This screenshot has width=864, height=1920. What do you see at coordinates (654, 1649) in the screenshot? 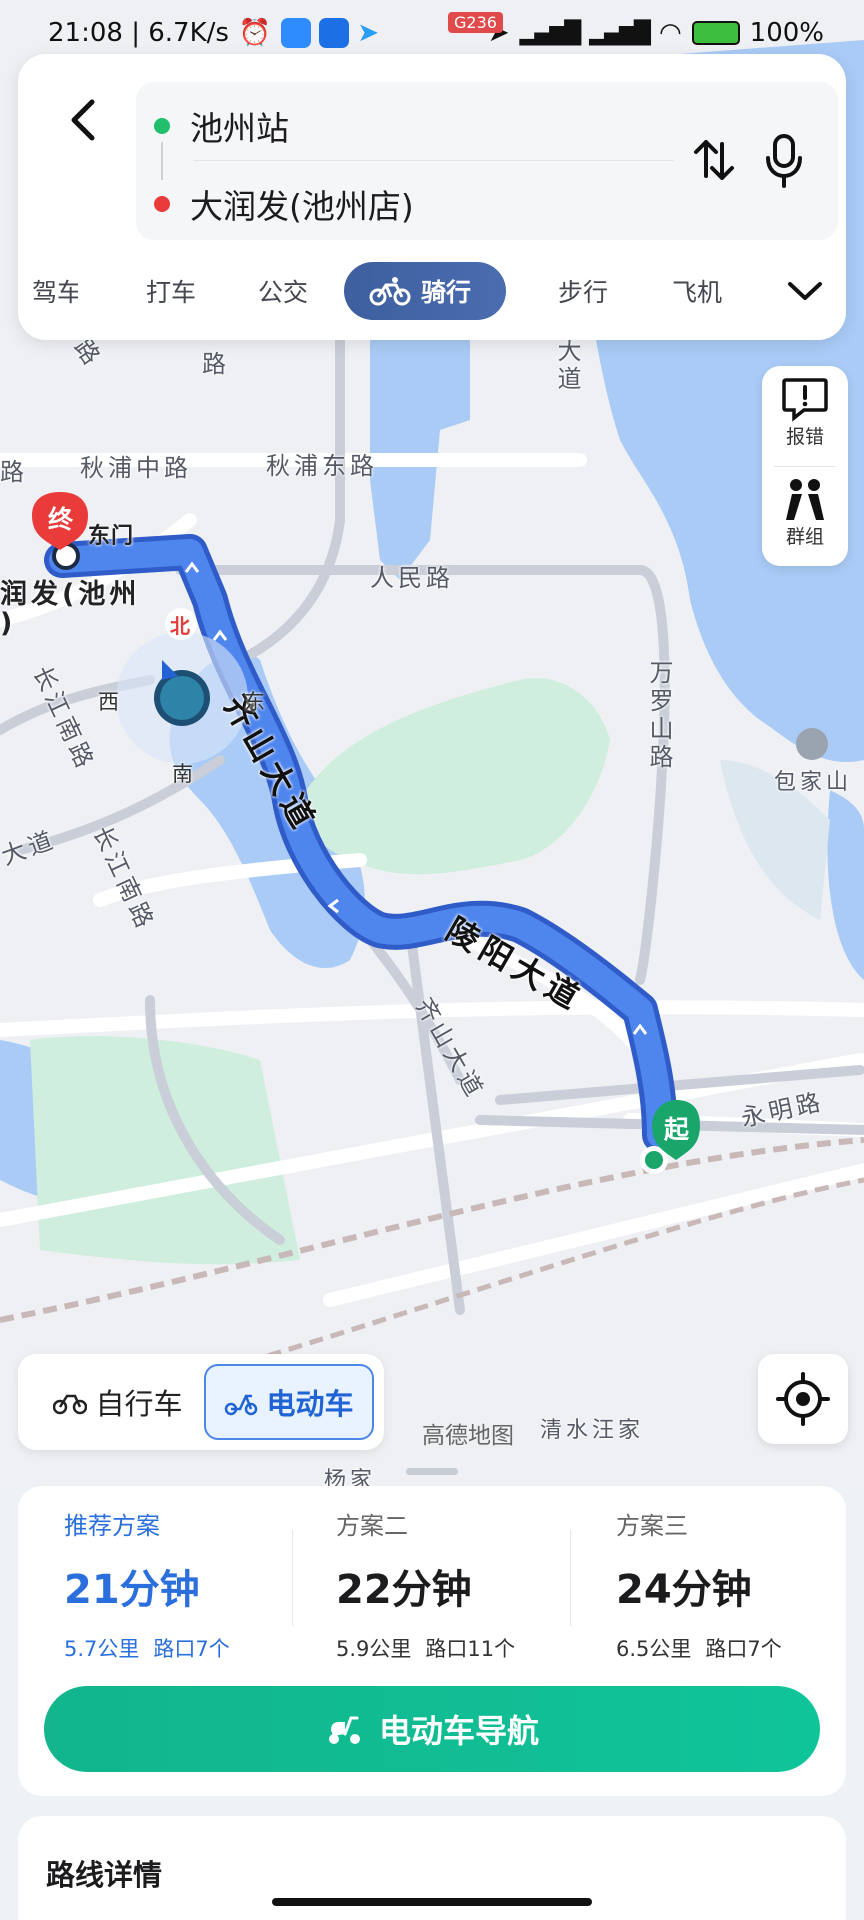
I see `plan-distance: 6.5公里` at bounding box center [654, 1649].